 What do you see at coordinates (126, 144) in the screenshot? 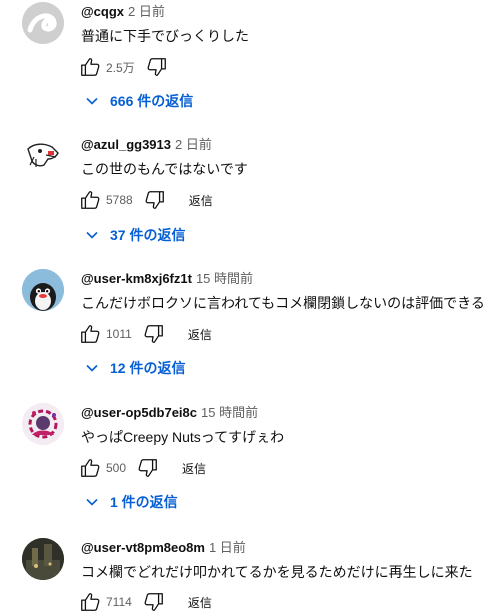
I see `comment-author: @azul_gg3913` at bounding box center [126, 144].